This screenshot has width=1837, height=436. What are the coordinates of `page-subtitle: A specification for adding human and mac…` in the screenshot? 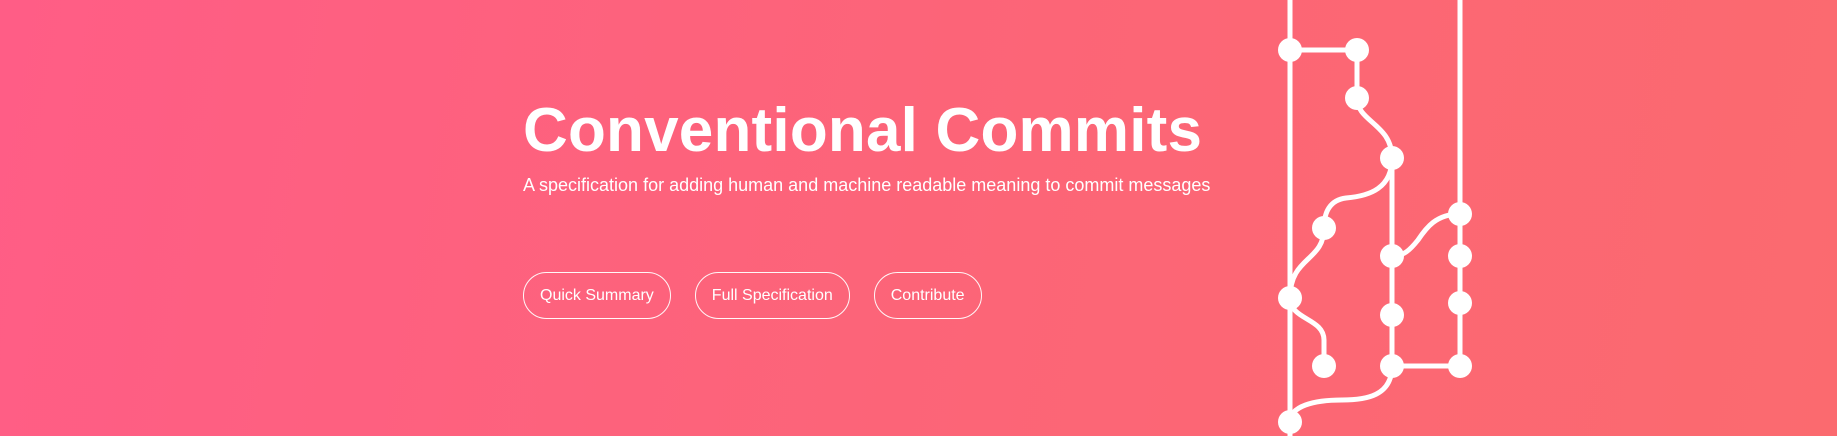 It's located at (867, 185).